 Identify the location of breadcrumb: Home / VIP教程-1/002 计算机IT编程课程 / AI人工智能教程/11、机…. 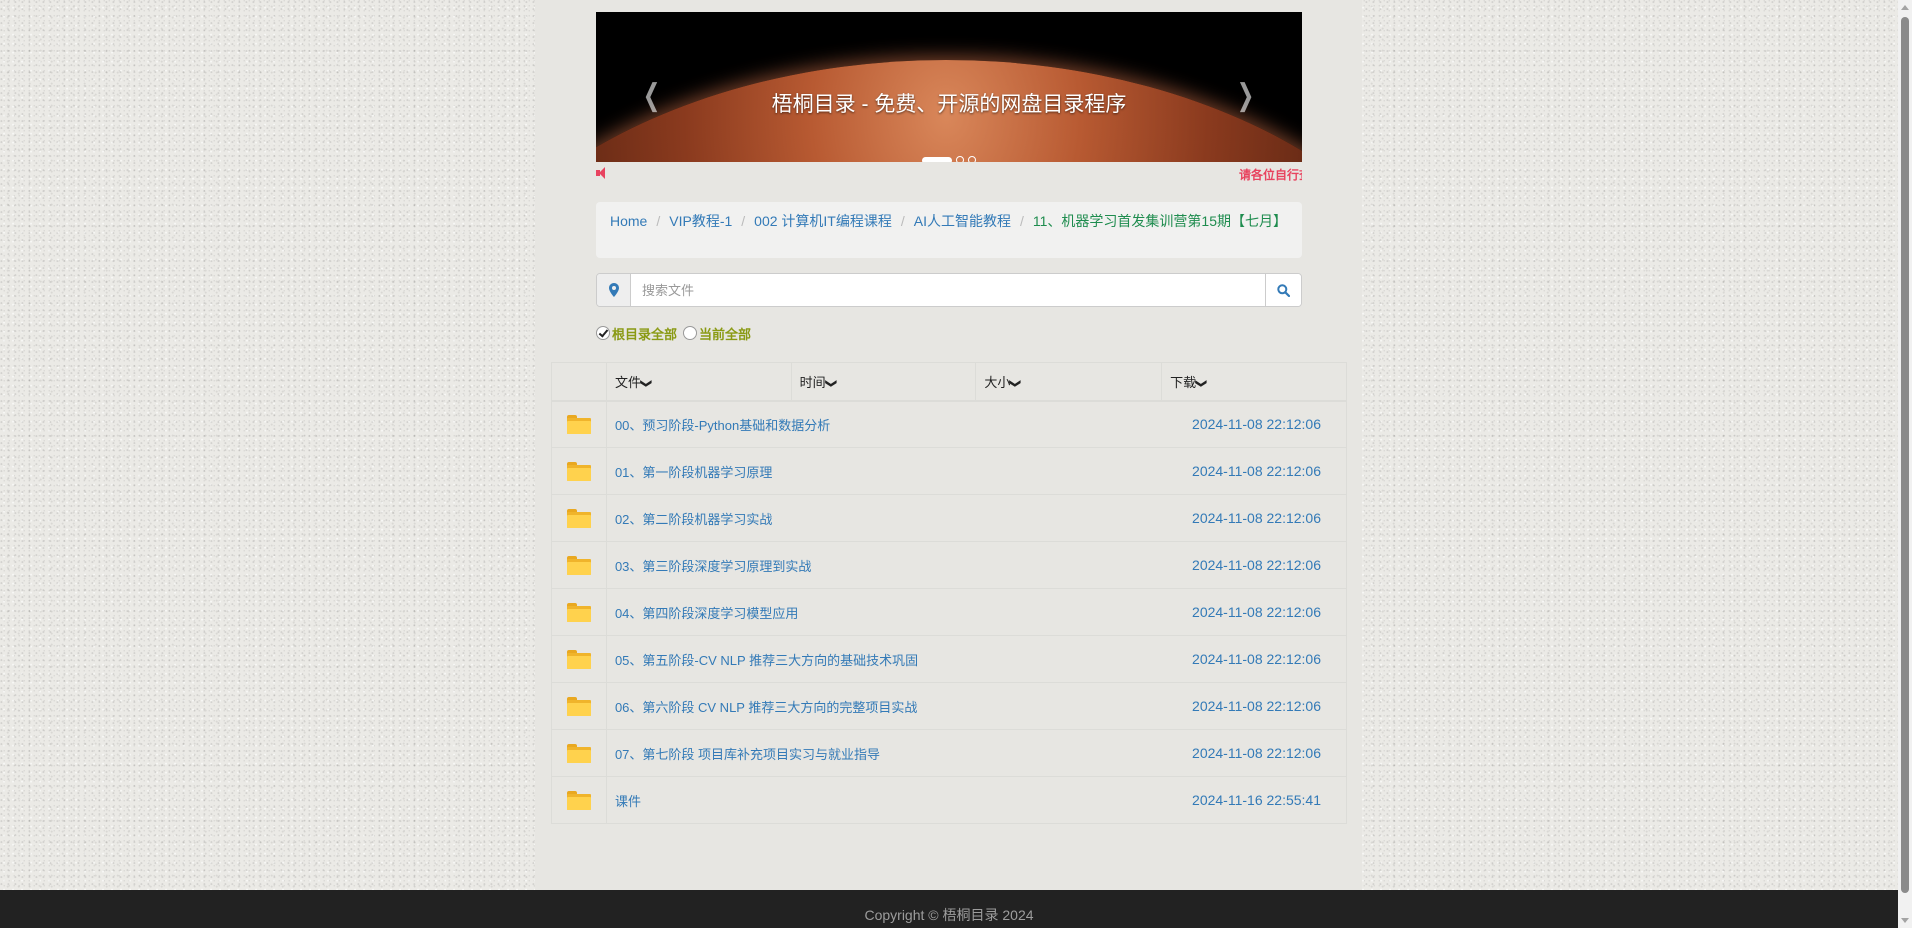
(949, 230).